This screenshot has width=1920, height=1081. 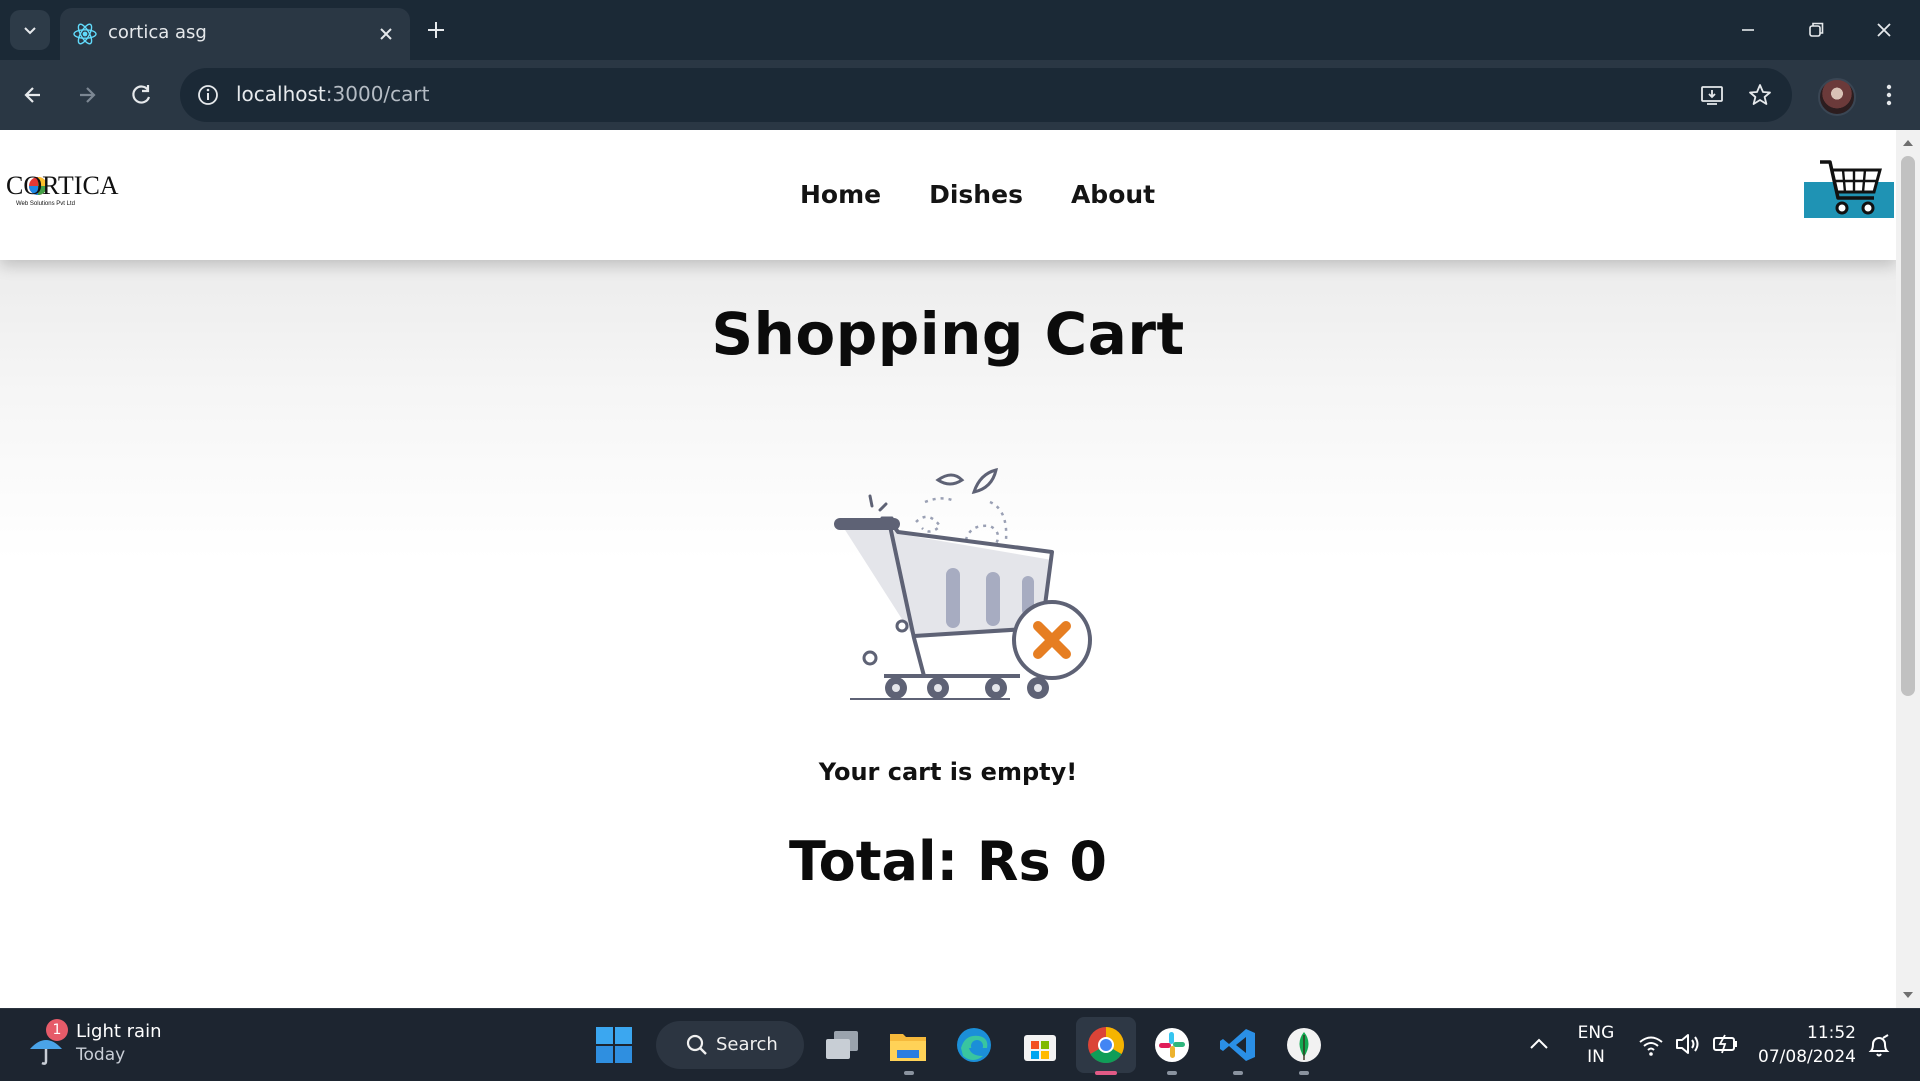 What do you see at coordinates (986, 95) in the screenshot?
I see `address-bar: localhost:3000/cart` at bounding box center [986, 95].